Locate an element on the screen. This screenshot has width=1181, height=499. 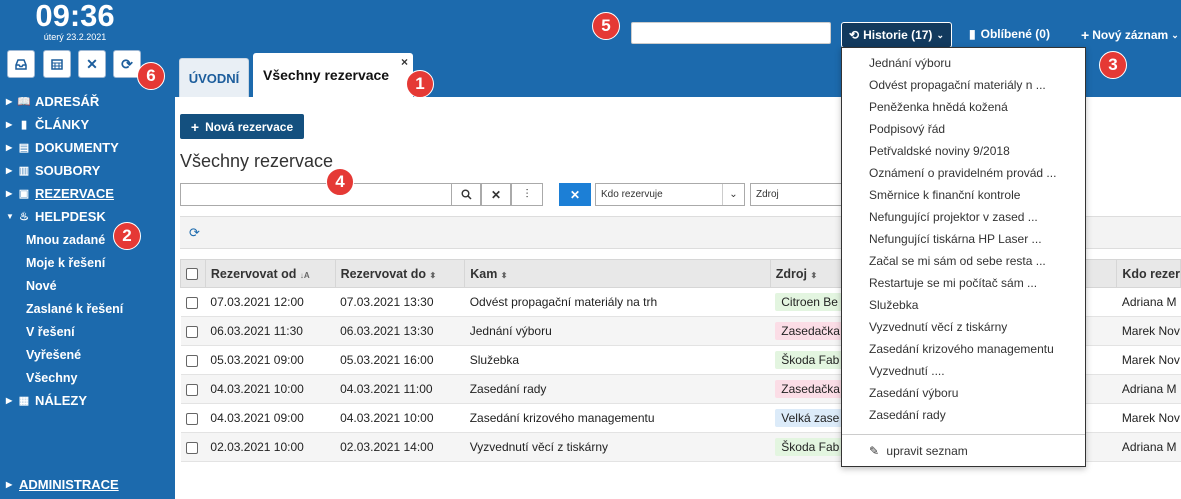
filter-settings-button: ⫶ is located at coordinates (527, 194).